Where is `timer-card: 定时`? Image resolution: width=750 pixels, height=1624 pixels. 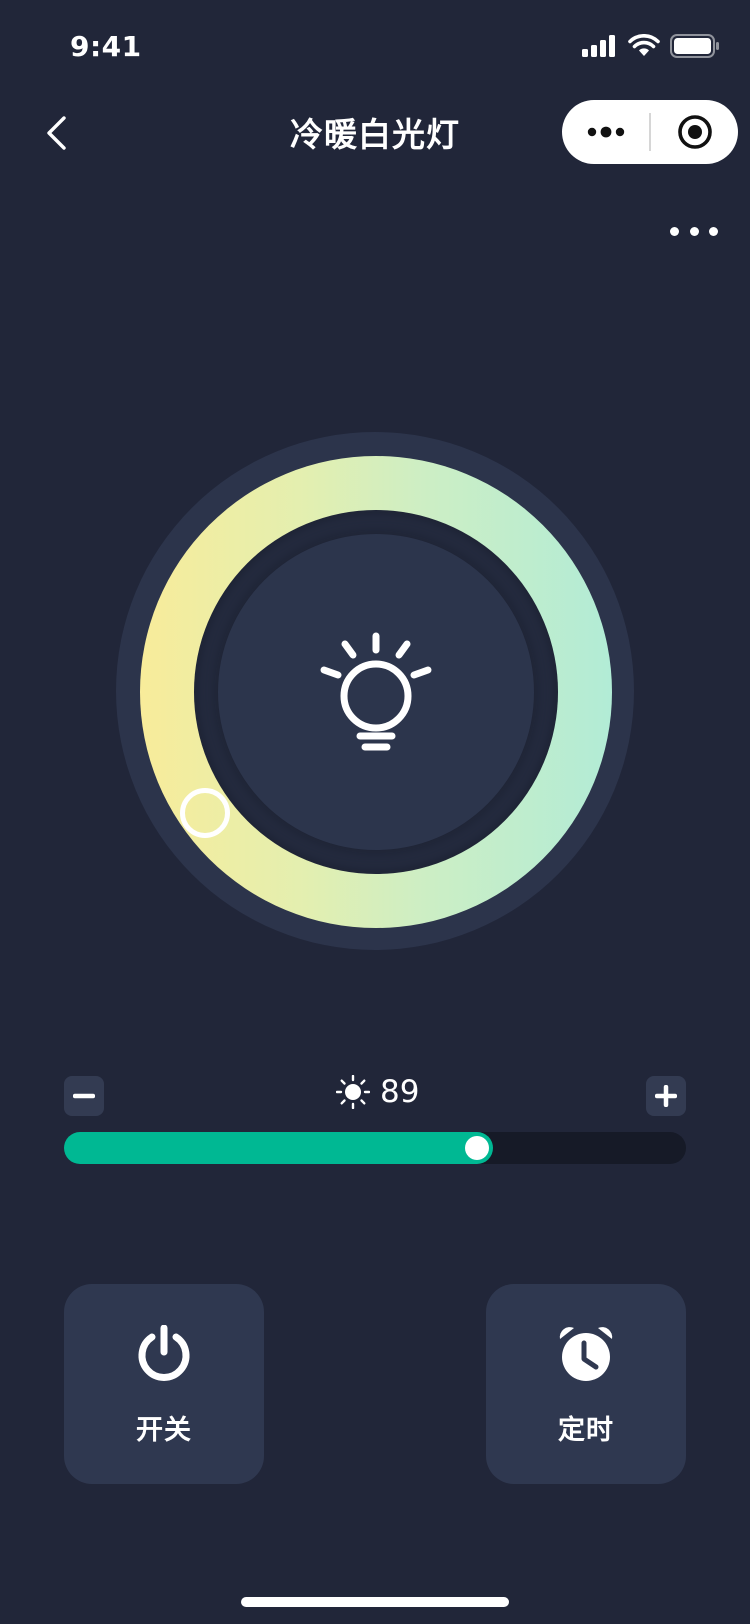
timer-card: 定时 is located at coordinates (586, 1384).